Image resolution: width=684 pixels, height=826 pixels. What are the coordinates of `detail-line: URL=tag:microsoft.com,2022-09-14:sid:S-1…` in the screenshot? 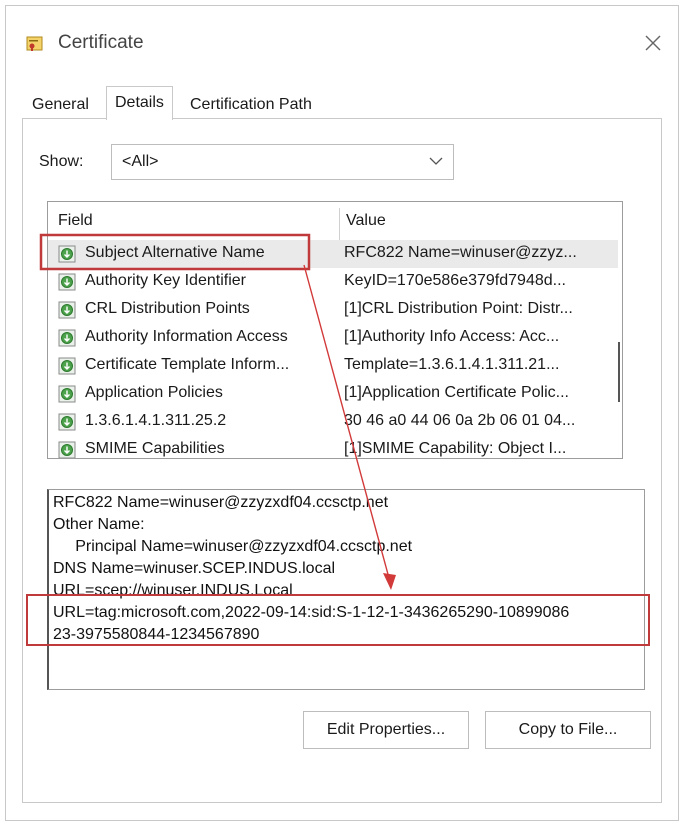 It's located at (311, 612).